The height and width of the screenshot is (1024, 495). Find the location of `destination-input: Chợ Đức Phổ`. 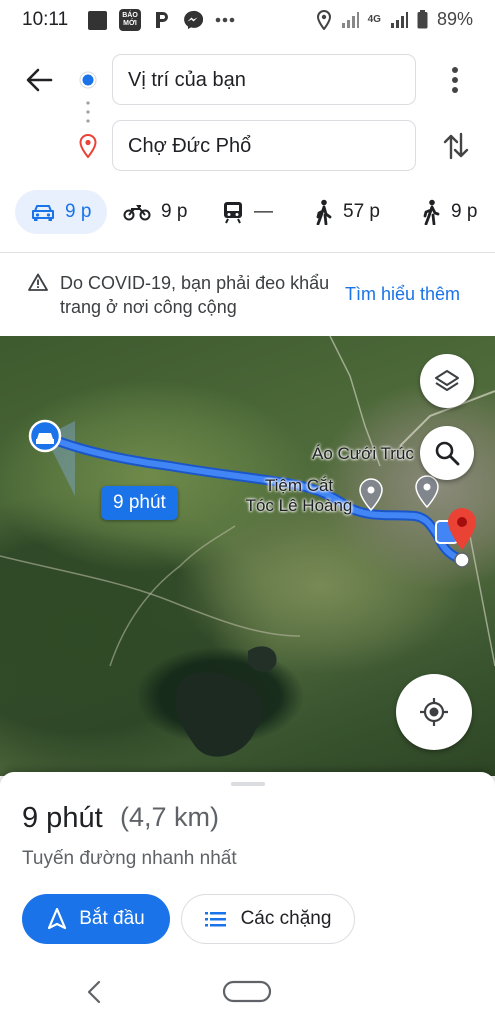

destination-input: Chợ Đức Phổ is located at coordinates (264, 145).